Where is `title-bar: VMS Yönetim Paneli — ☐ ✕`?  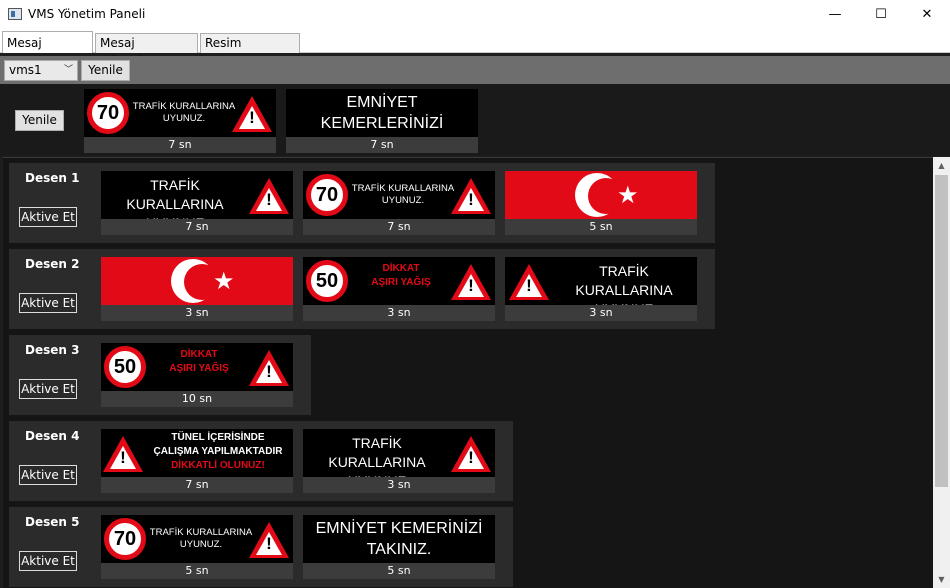 title-bar: VMS Yönetim Paneli — ☐ ✕ is located at coordinates (475, 15).